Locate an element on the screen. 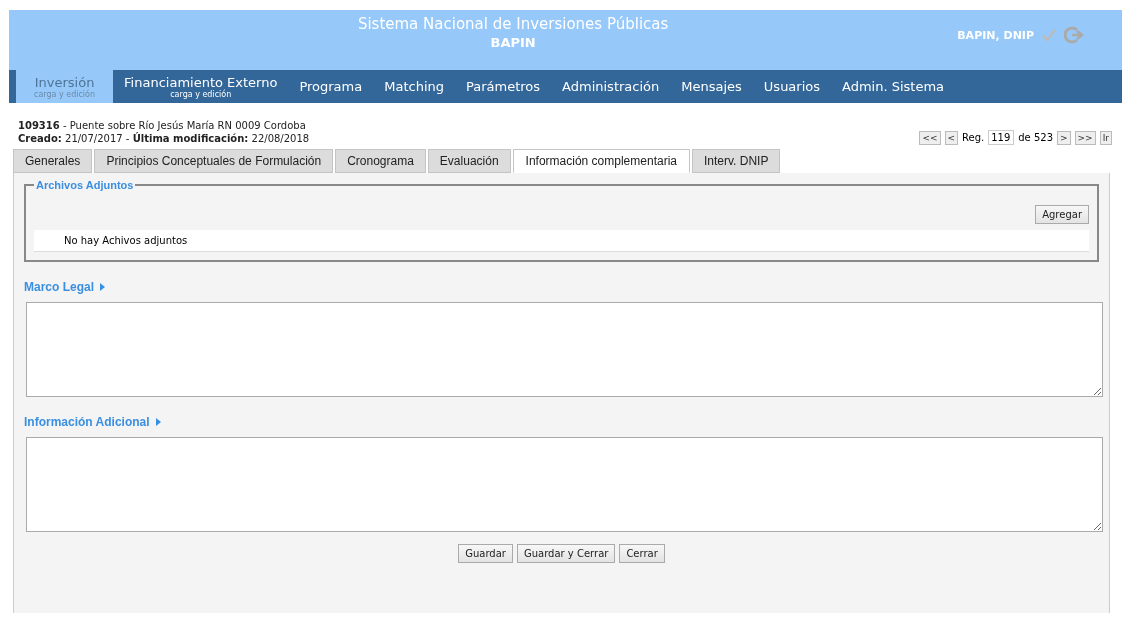 Image resolution: width=1122 pixels, height=617 pixels. go-button: Ir is located at coordinates (1105, 137).